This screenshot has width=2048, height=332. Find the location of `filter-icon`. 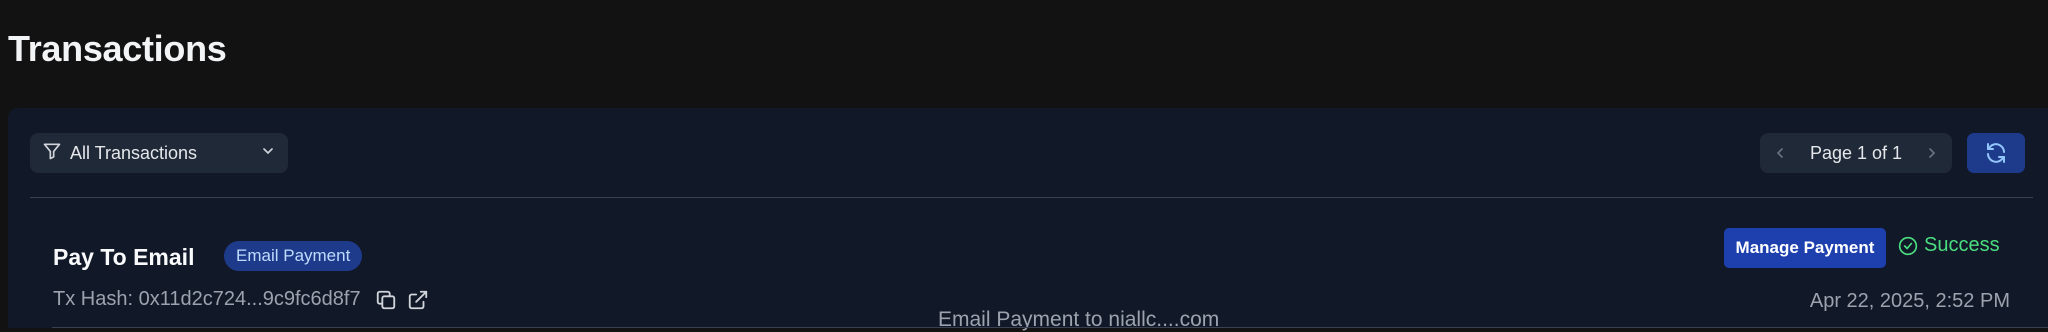

filter-icon is located at coordinates (52, 153).